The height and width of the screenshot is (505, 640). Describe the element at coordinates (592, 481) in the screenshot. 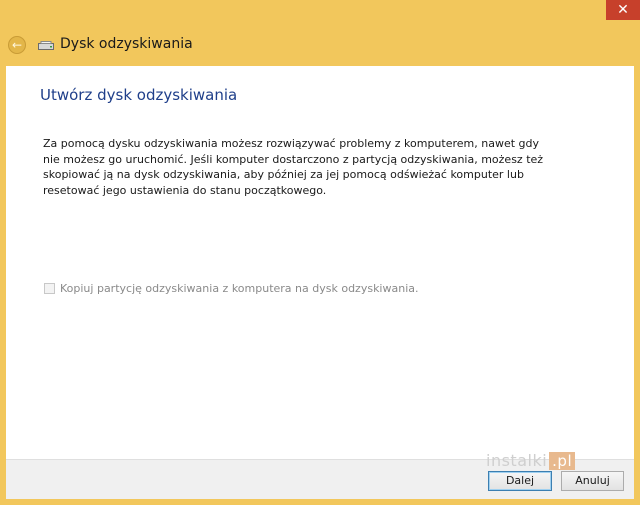

I see `cancel-button: Anuluj` at that location.